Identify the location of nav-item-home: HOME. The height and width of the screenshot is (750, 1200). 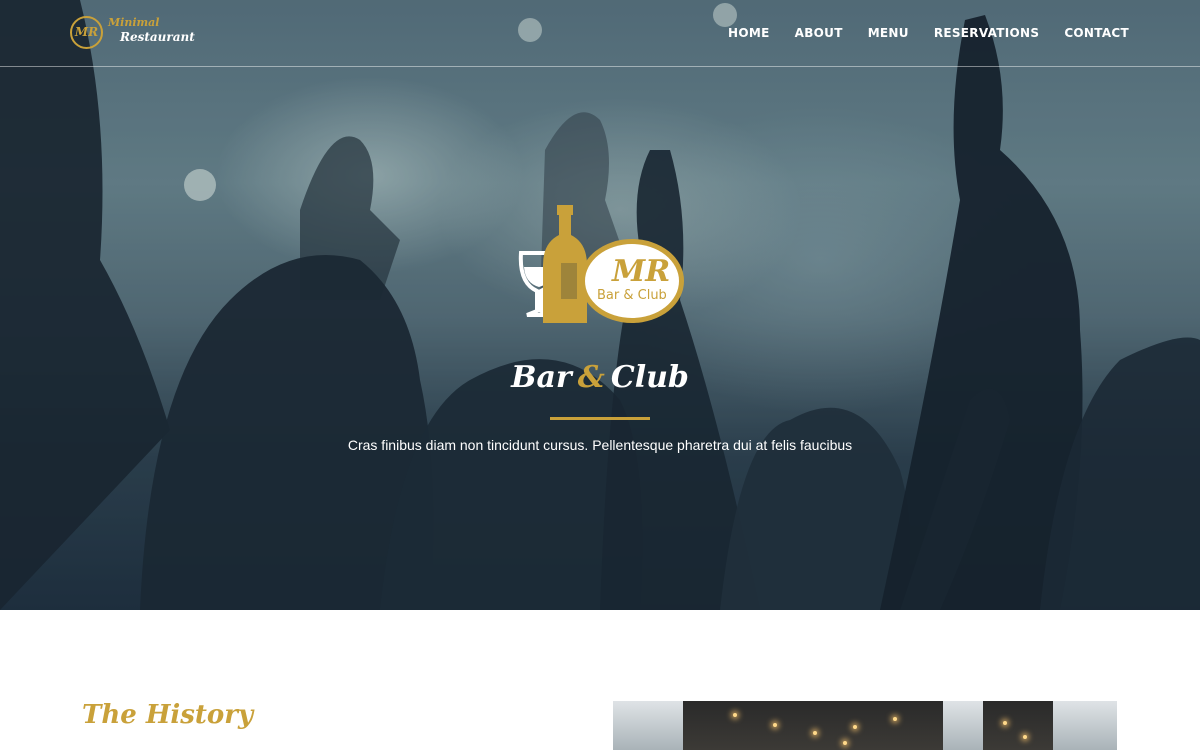
(749, 33).